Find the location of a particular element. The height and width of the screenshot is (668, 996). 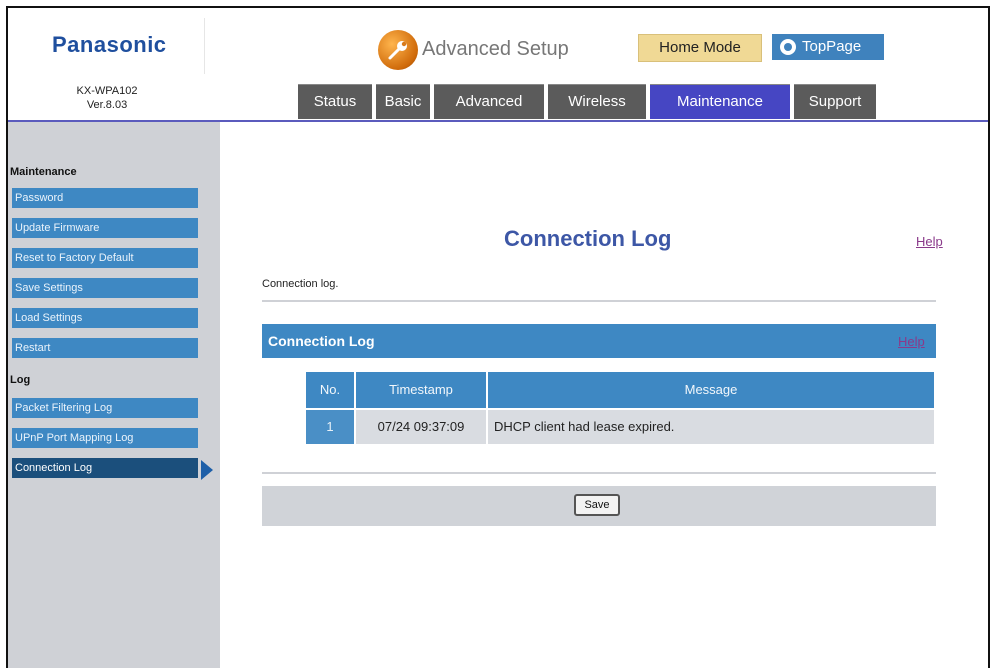

section-title: Connection Log is located at coordinates (321, 341).